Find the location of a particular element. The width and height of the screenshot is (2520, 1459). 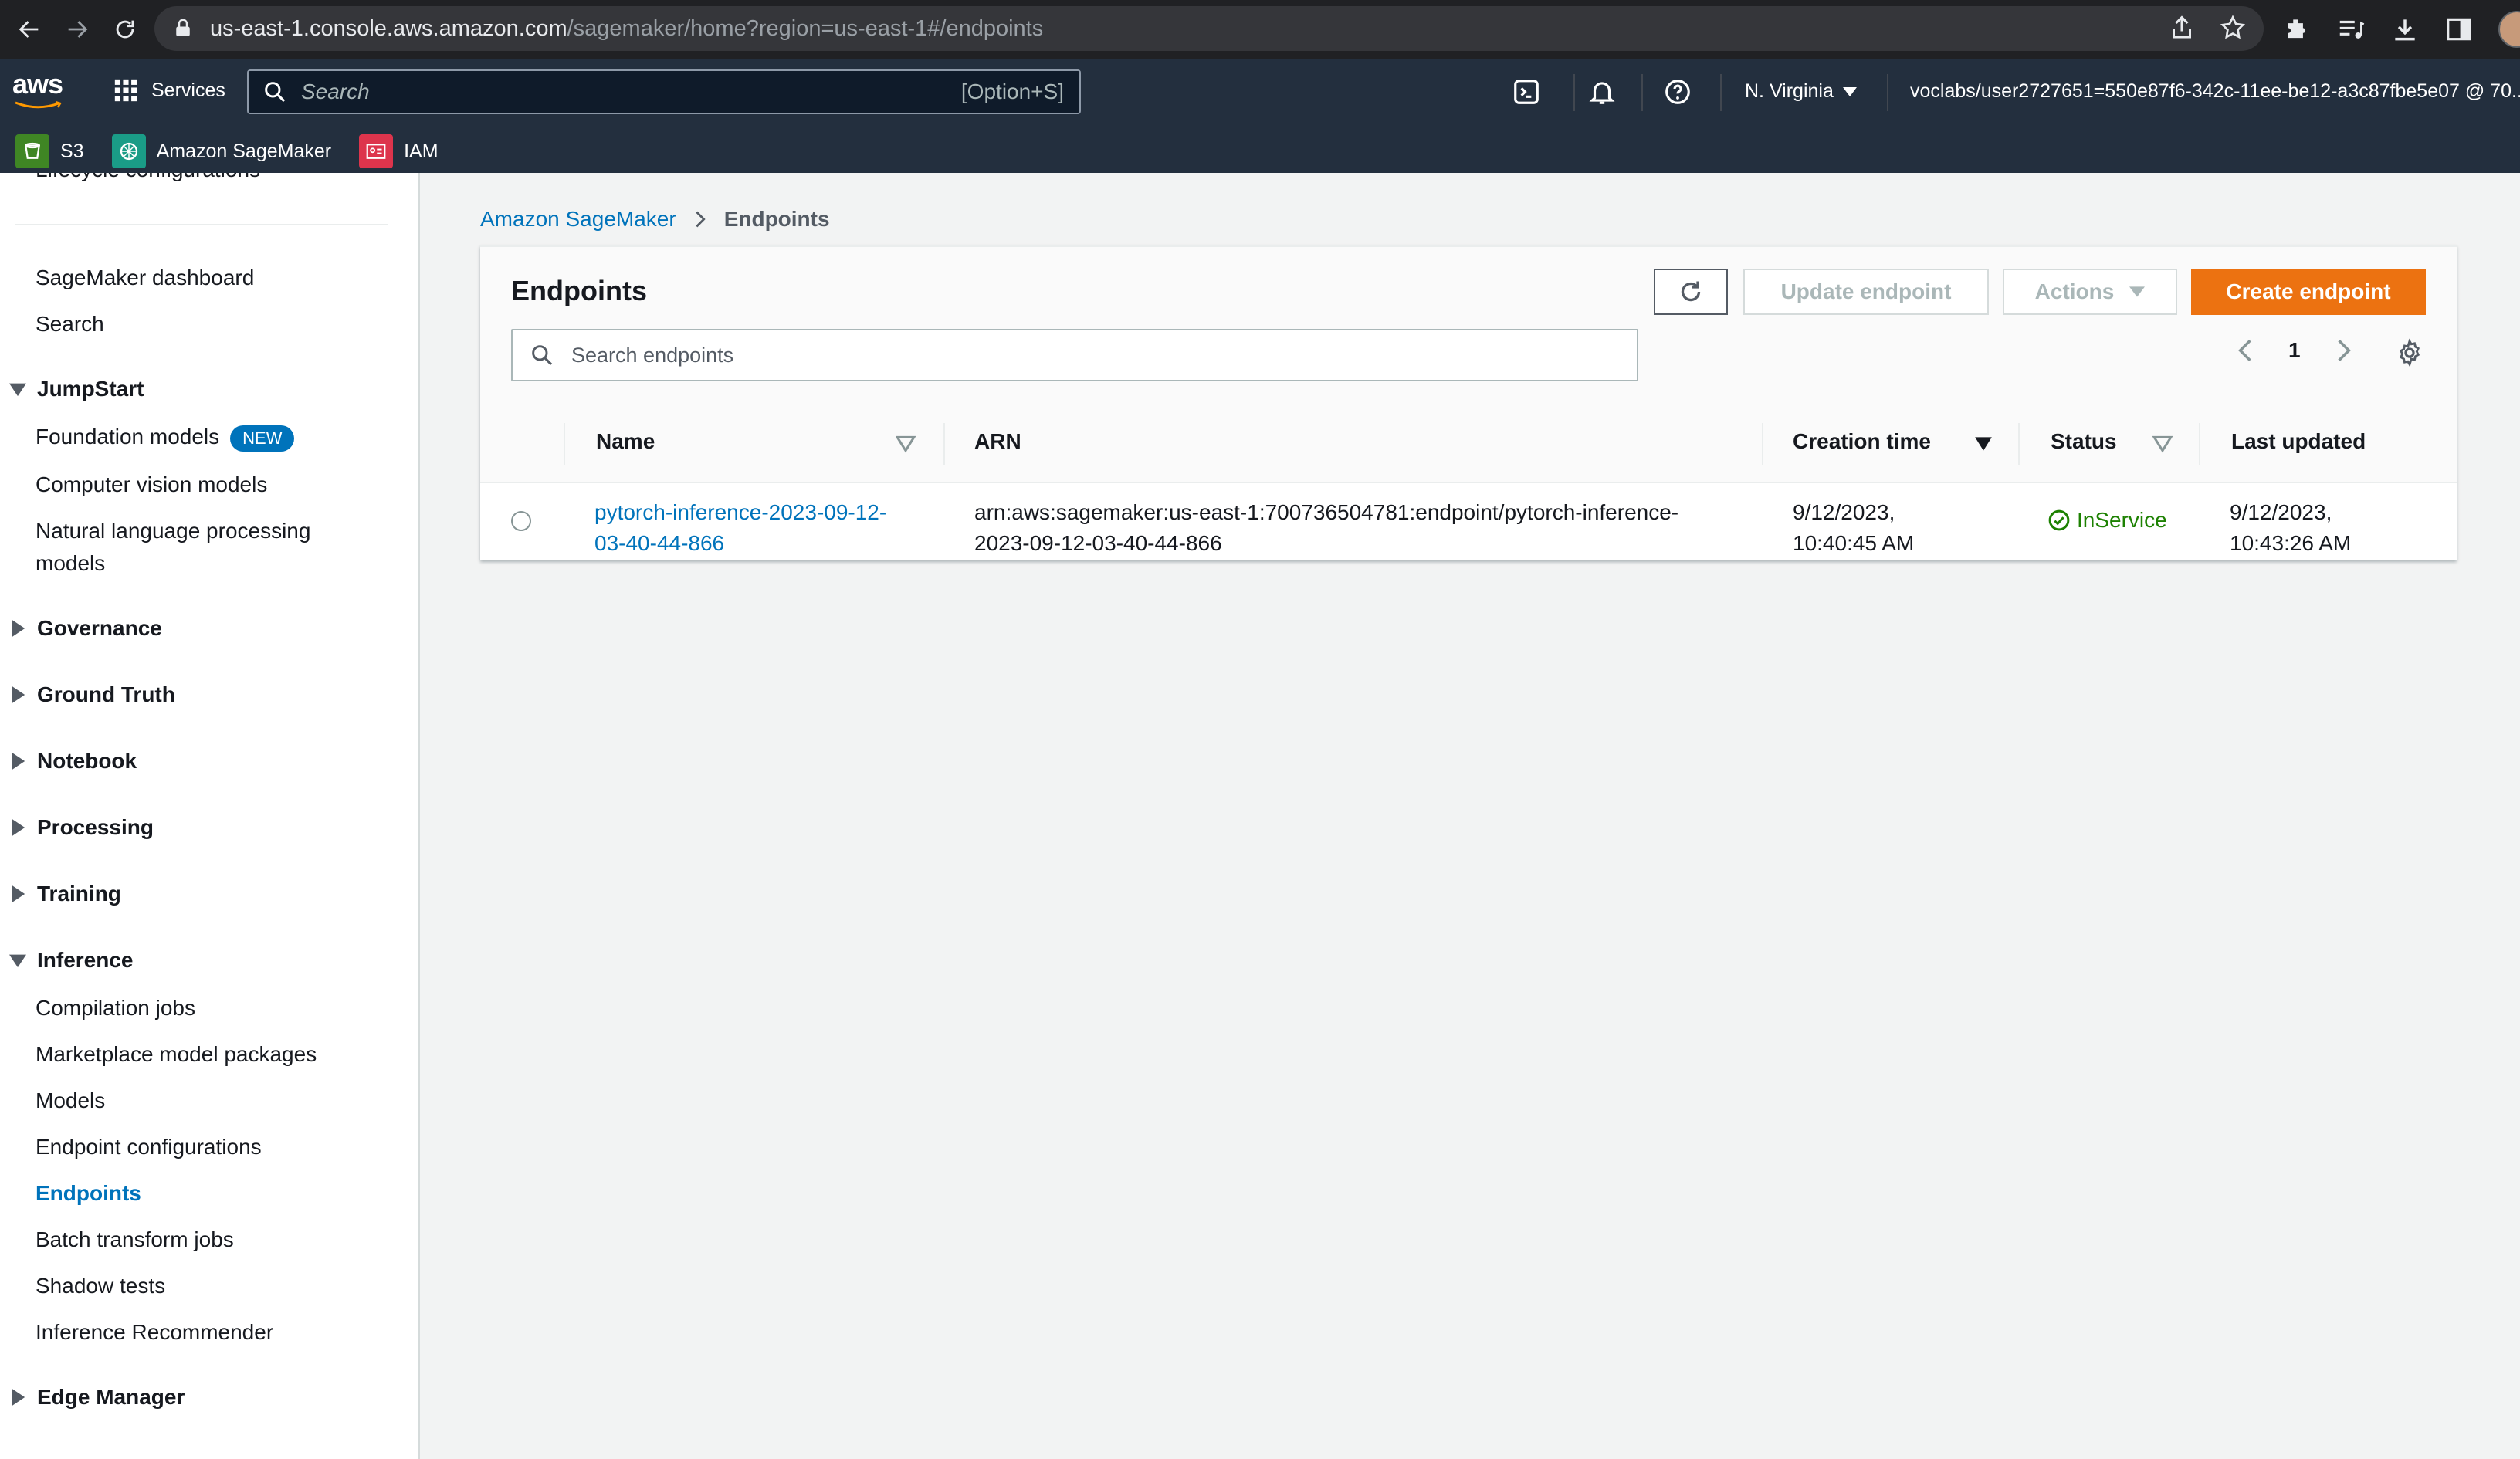

sidebar-item-models: Models is located at coordinates (70, 1100).